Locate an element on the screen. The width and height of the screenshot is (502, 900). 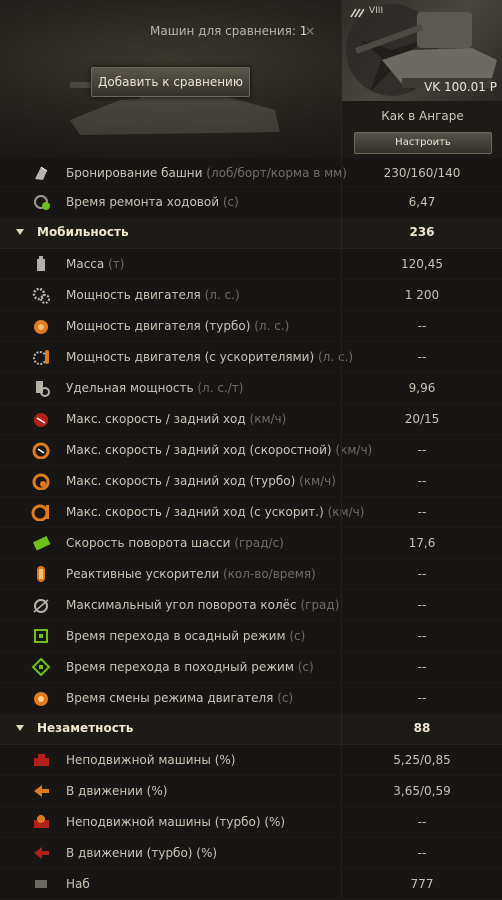
stat-label-text: Масса is located at coordinates (85, 264).